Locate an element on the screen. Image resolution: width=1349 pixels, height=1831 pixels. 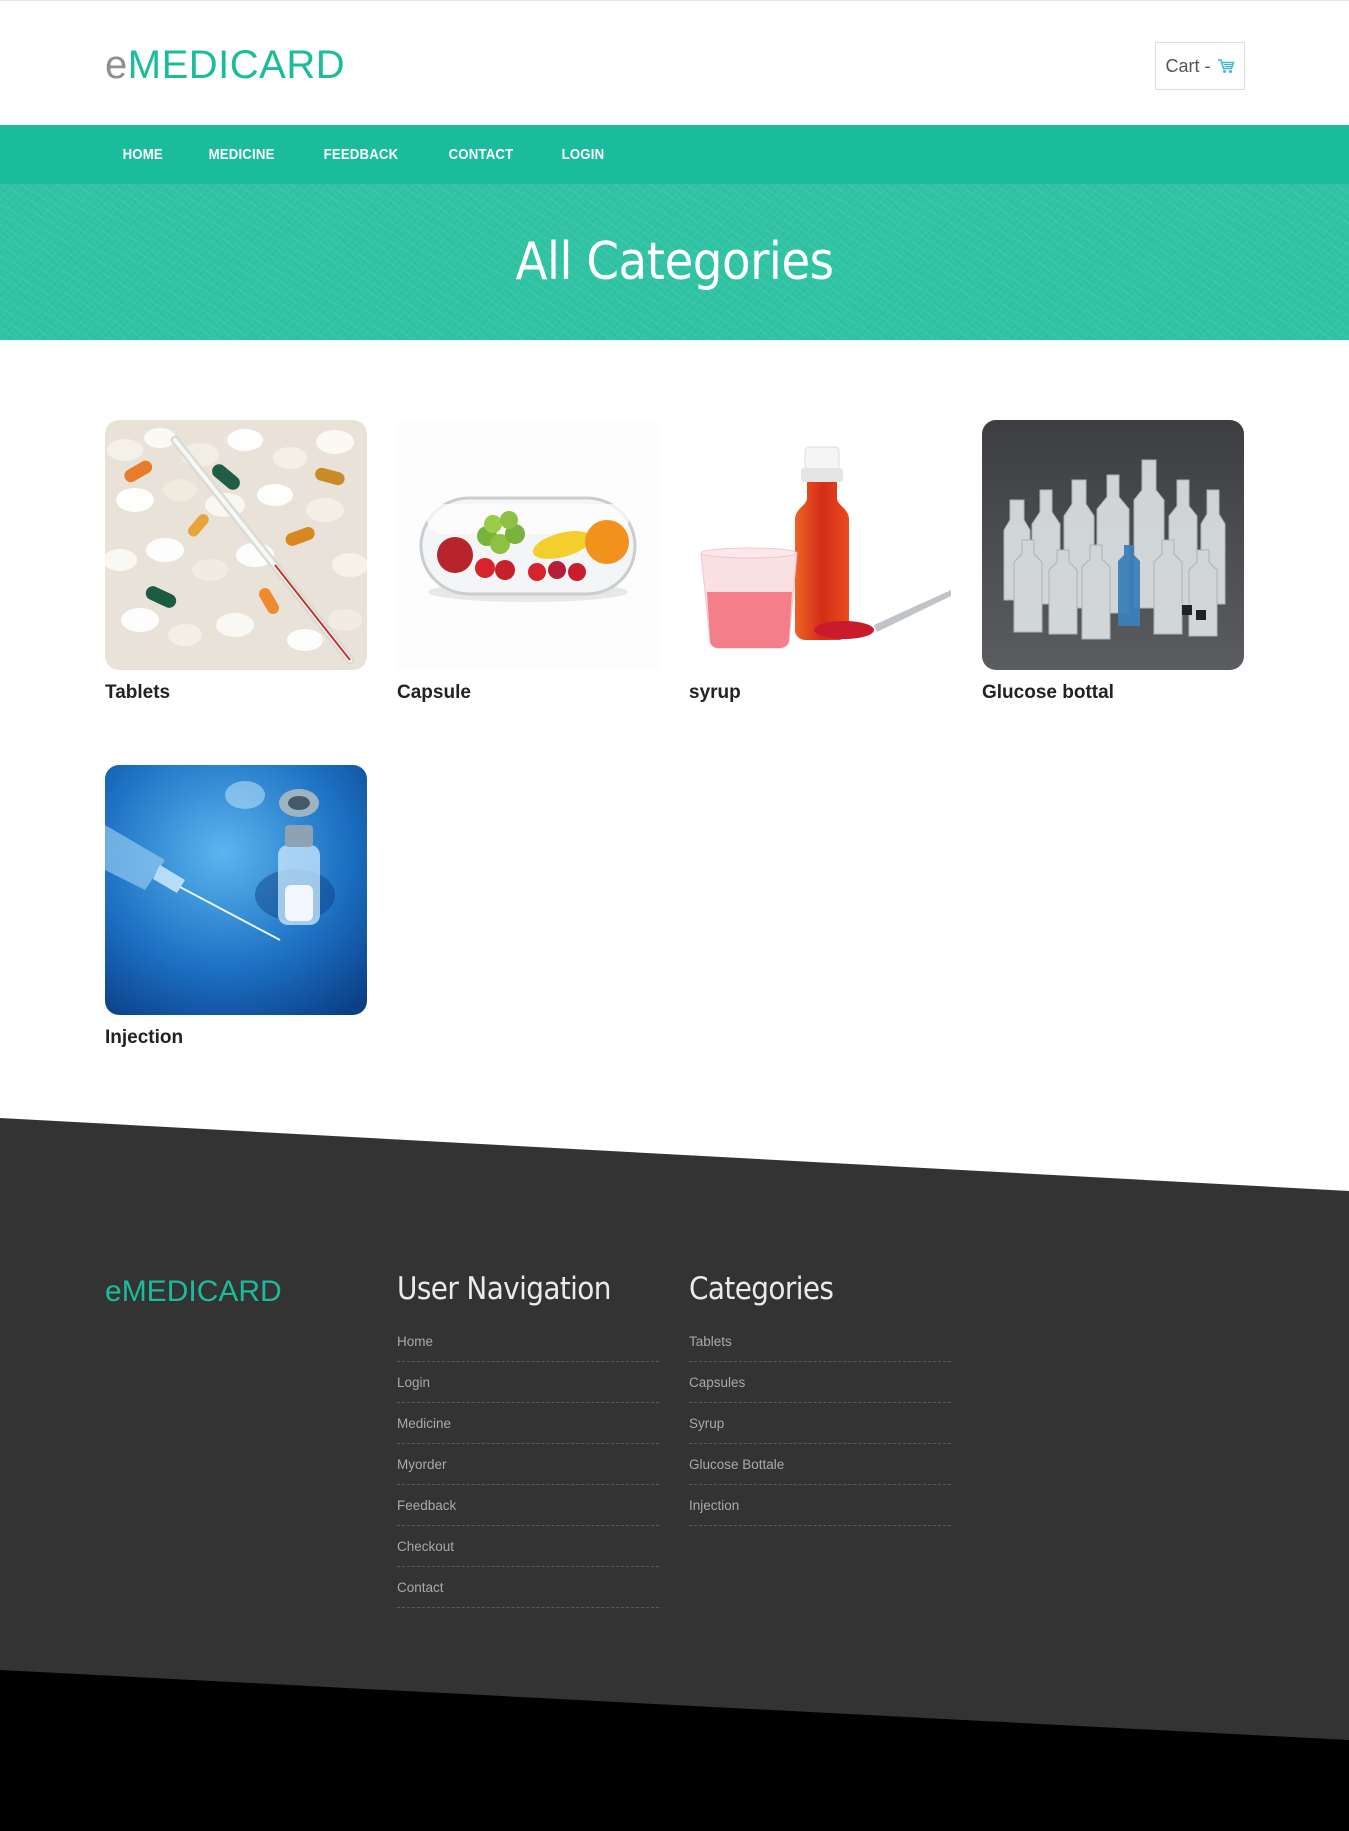
page-title: All Categories is located at coordinates (674, 262).